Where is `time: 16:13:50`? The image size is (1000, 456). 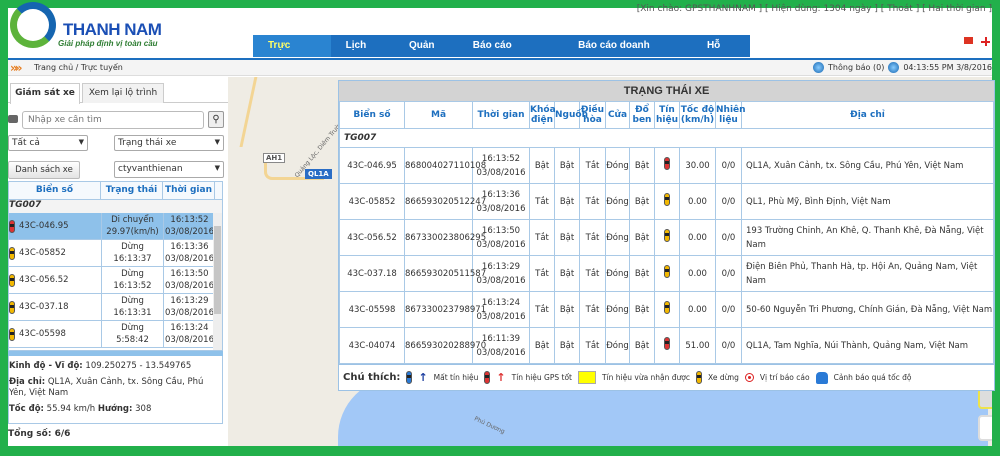
time: 16:13:50 is located at coordinates (189, 274).